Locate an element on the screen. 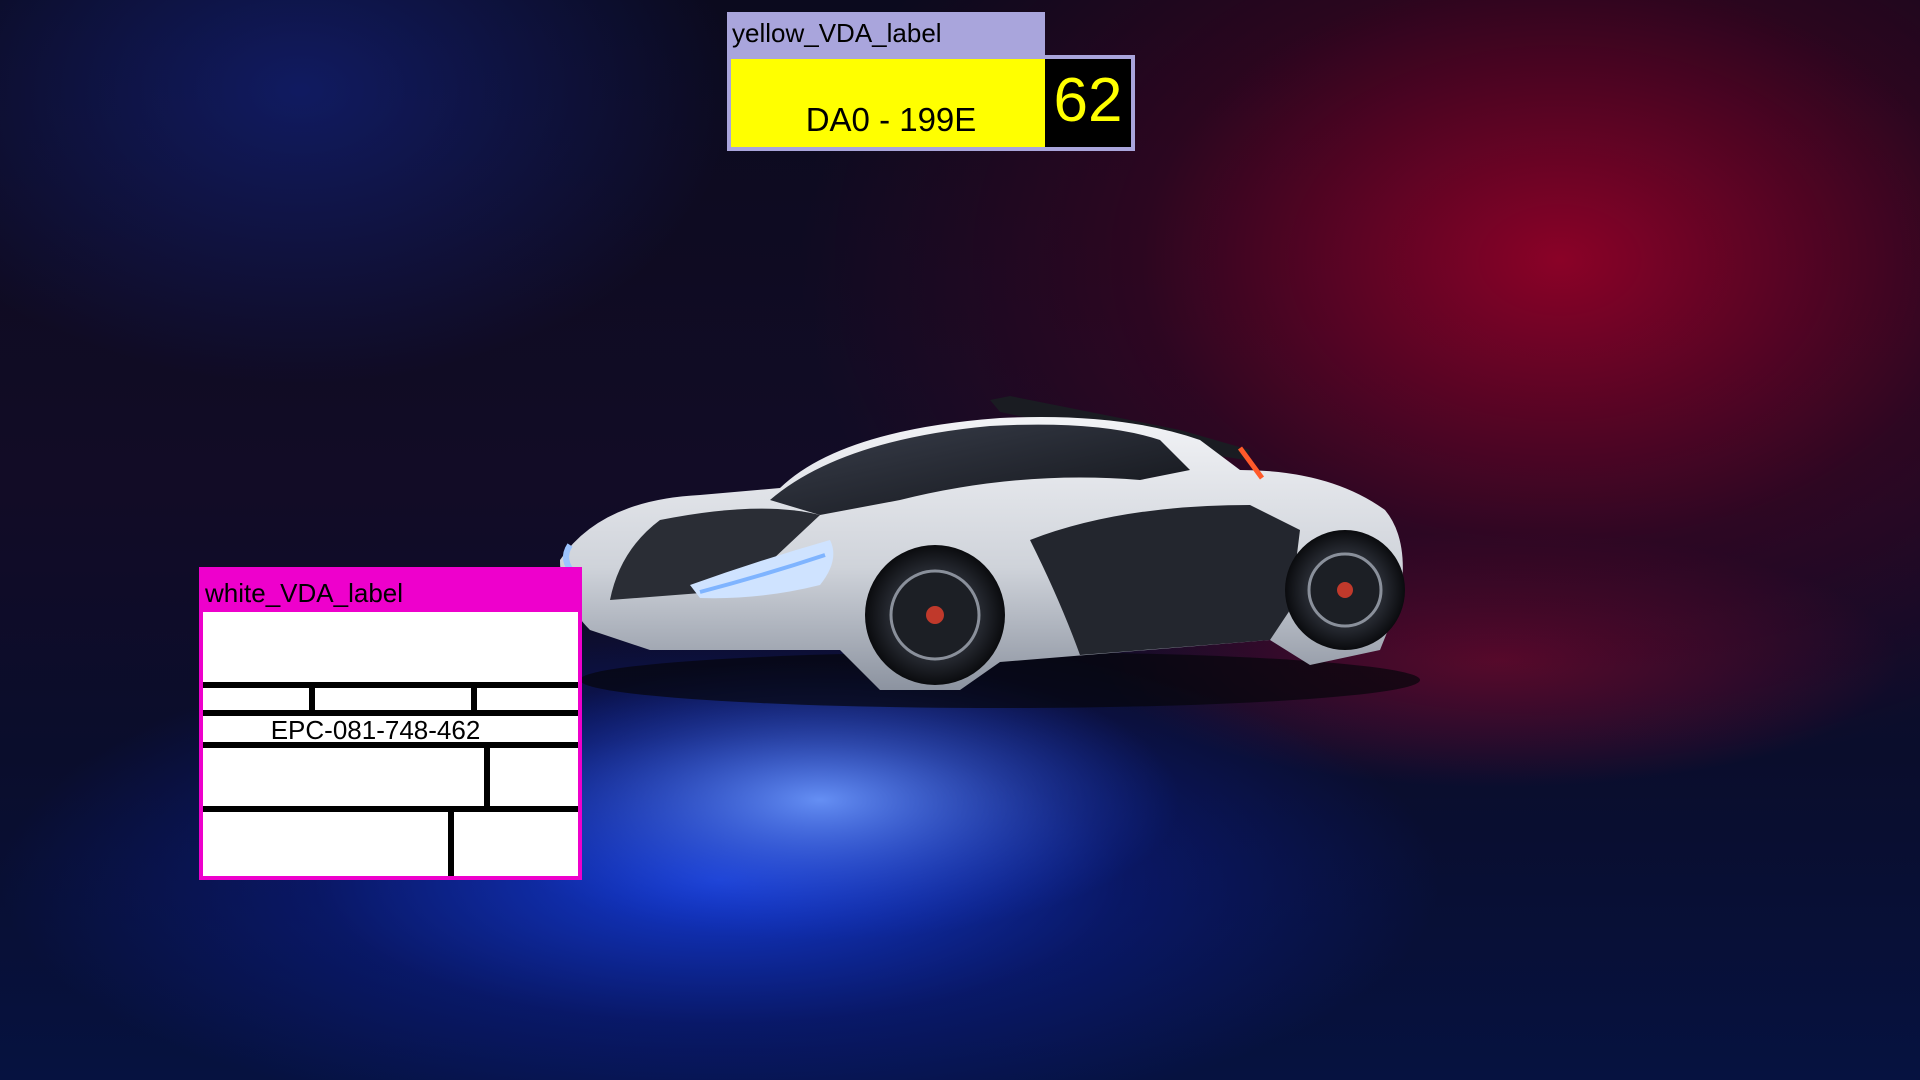 Image resolution: width=1920 pixels, height=1080 pixels. white-label-title: white_VDA_label is located at coordinates (390, 589).